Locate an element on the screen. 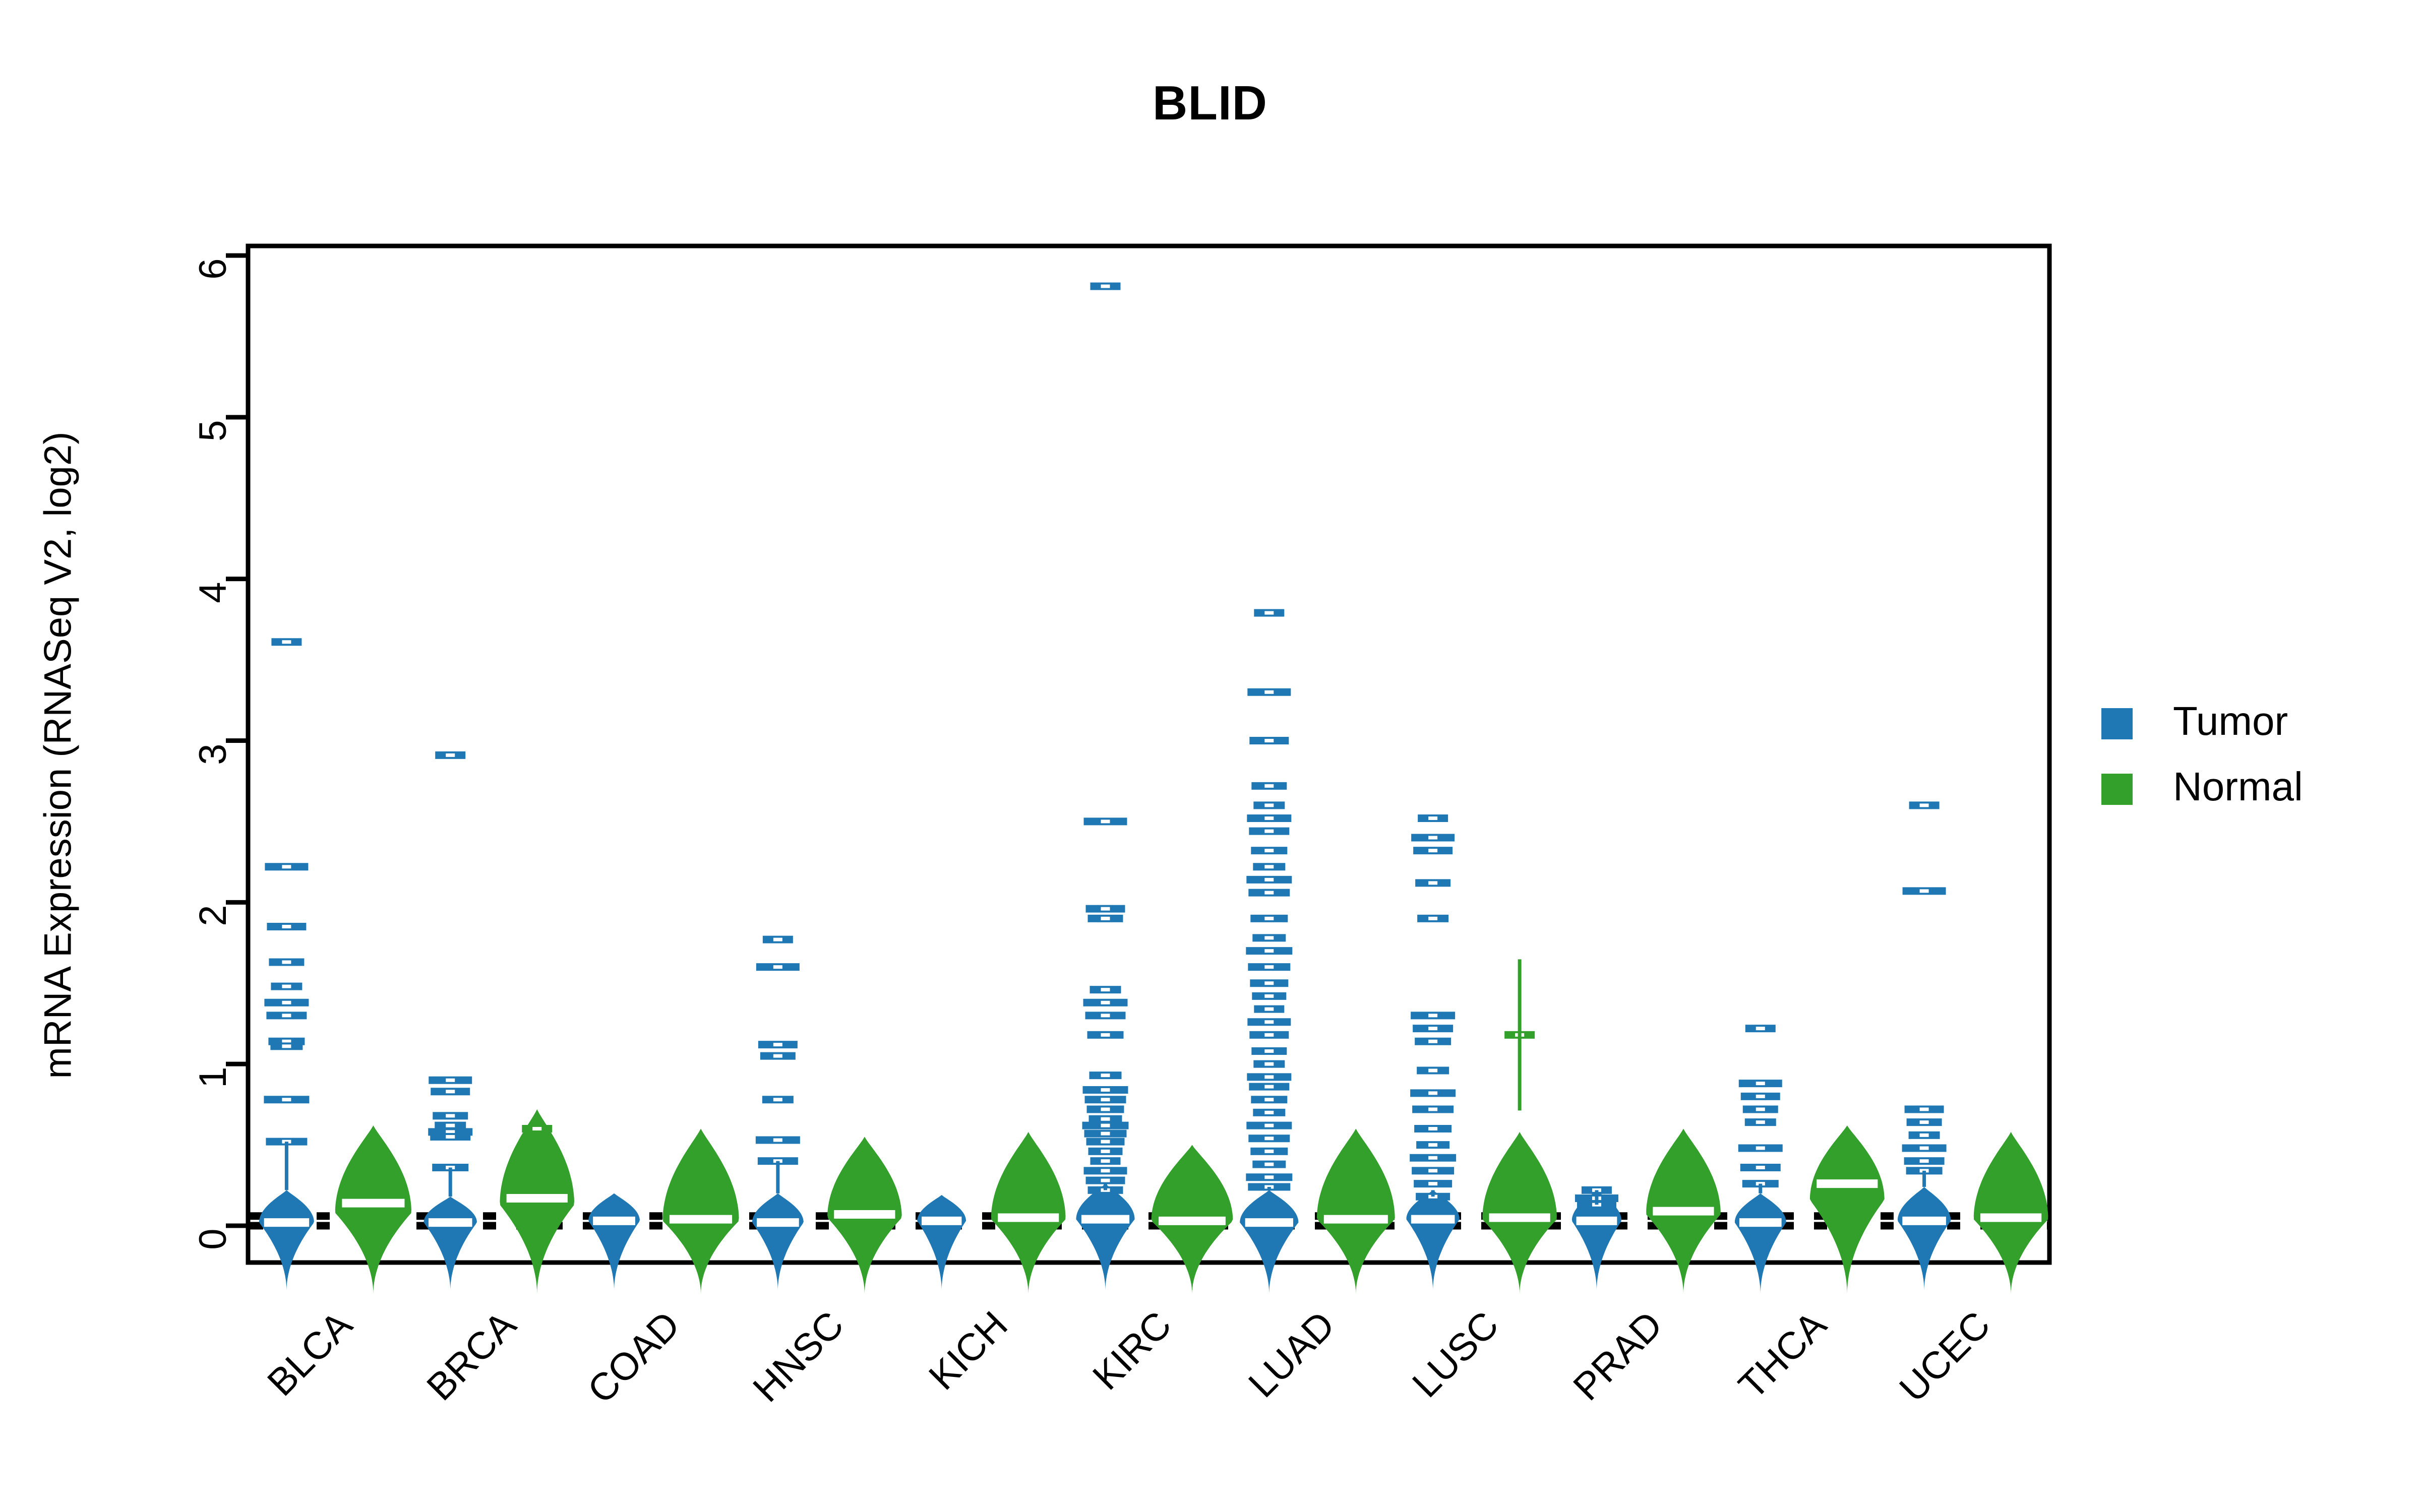 The width and height of the screenshot is (2420, 1512). violin-blca-normal is located at coordinates (373, 1209).